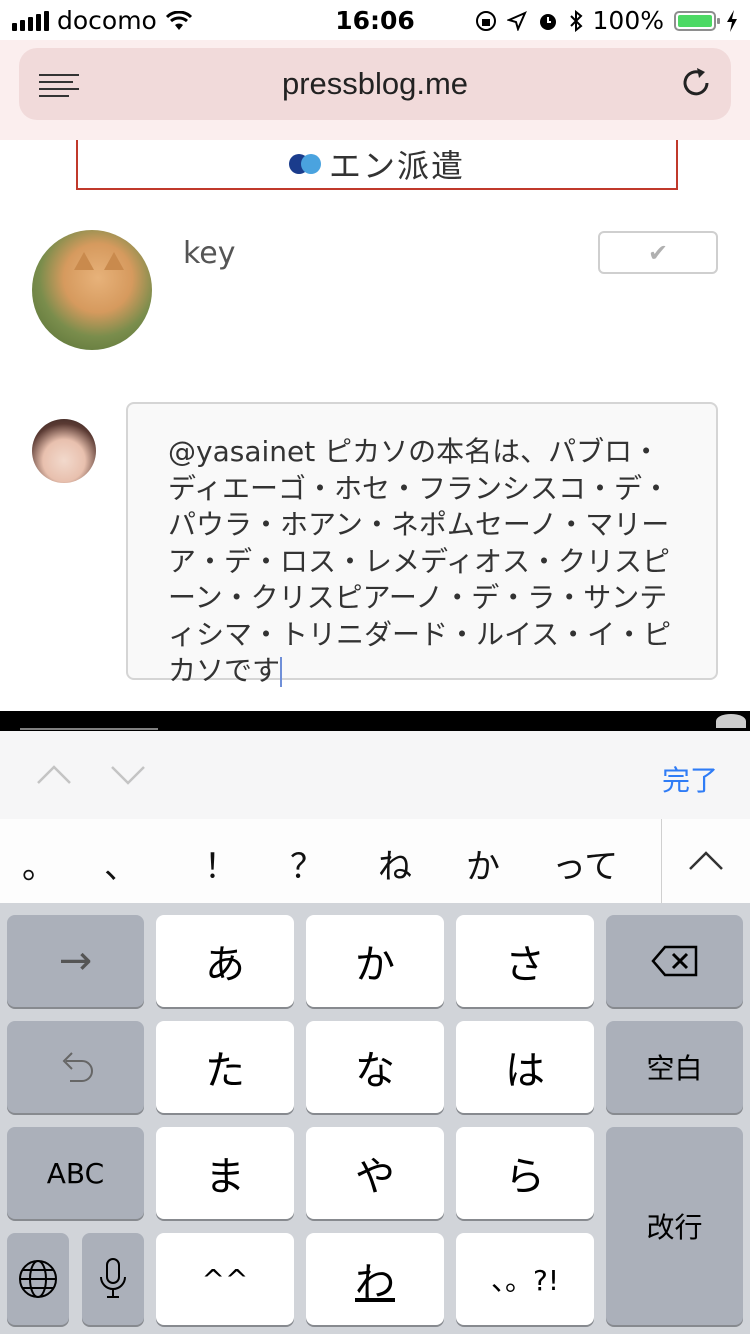  What do you see at coordinates (307, 863) in the screenshot?
I see `candidate-item: ？` at bounding box center [307, 863].